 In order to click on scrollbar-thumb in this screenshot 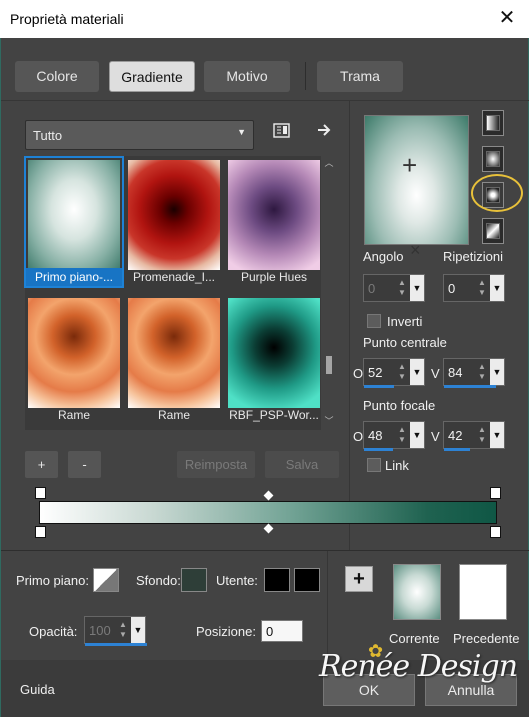, I will do `click(329, 365)`.